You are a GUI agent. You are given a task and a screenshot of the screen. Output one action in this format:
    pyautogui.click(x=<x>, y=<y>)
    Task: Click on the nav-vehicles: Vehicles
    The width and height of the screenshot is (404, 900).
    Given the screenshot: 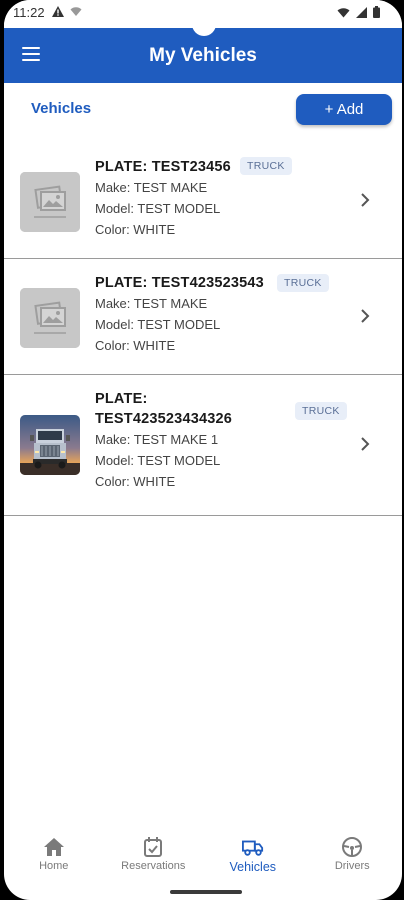 What is the action you would take?
    pyautogui.click(x=253, y=853)
    